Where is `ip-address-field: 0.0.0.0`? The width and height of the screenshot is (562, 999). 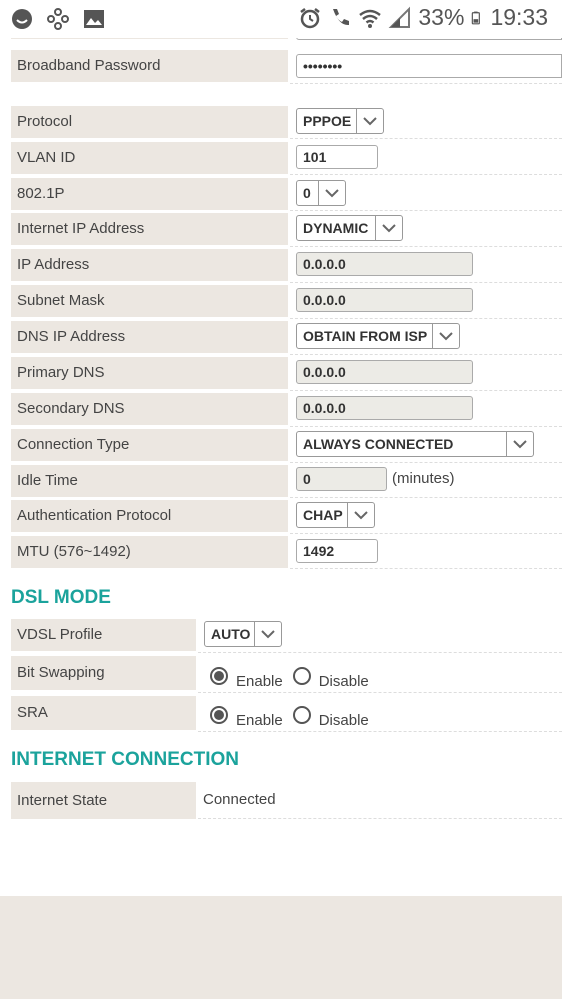 ip-address-field: 0.0.0.0 is located at coordinates (384, 264).